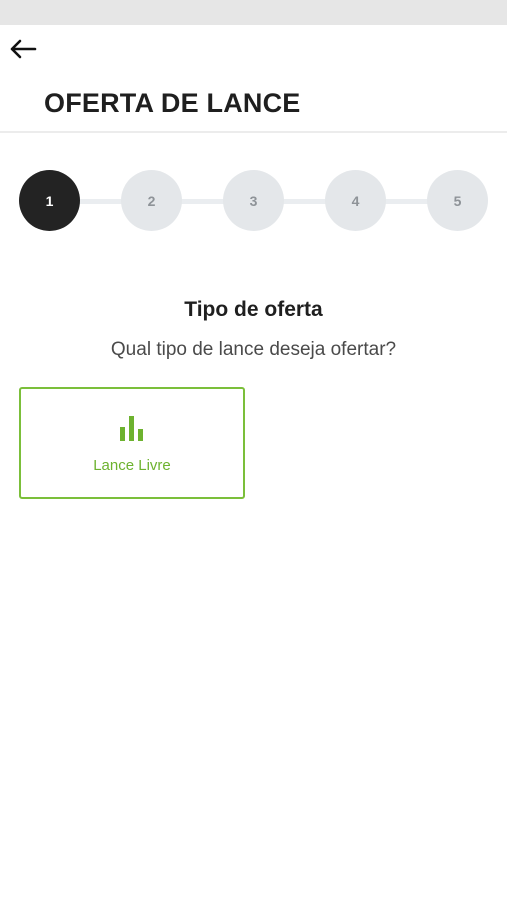 This screenshot has width=507, height=900. What do you see at coordinates (253, 12) in the screenshot?
I see `status-bar` at bounding box center [253, 12].